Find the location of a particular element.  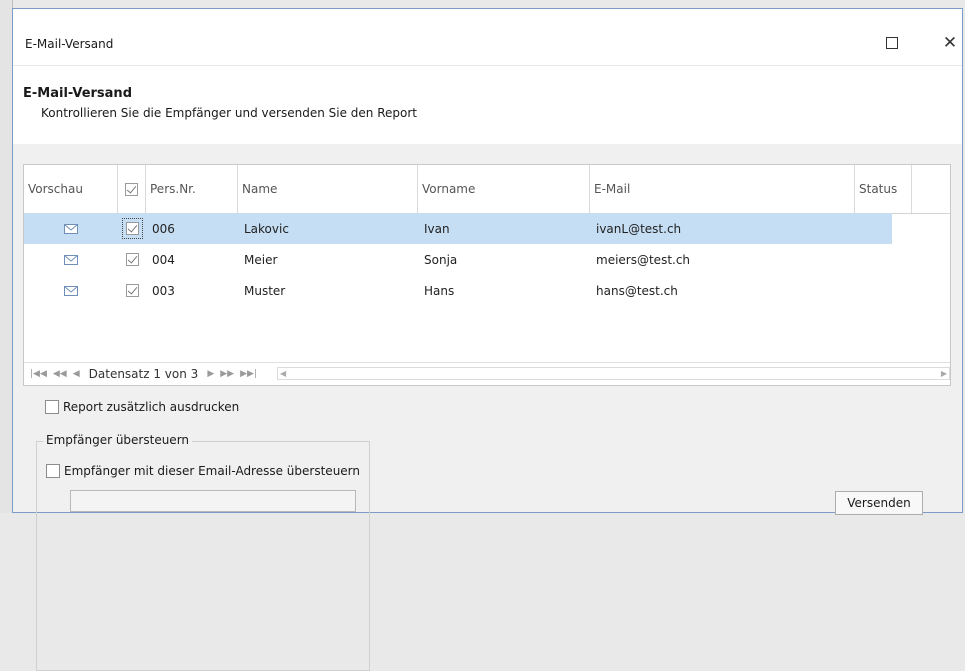

column-header-name: Name is located at coordinates (328, 189).